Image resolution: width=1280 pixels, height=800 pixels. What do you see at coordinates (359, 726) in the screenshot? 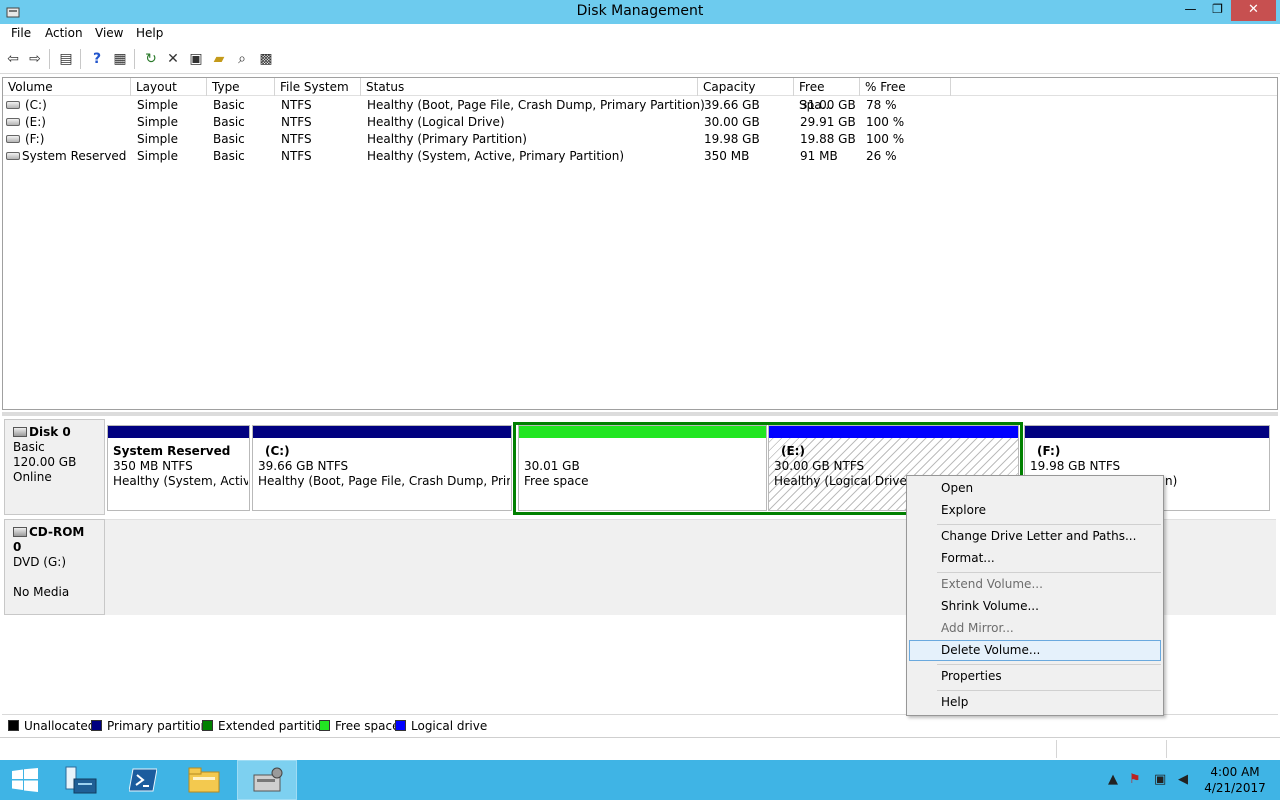
I see `legend-free-space: Free space` at bounding box center [359, 726].